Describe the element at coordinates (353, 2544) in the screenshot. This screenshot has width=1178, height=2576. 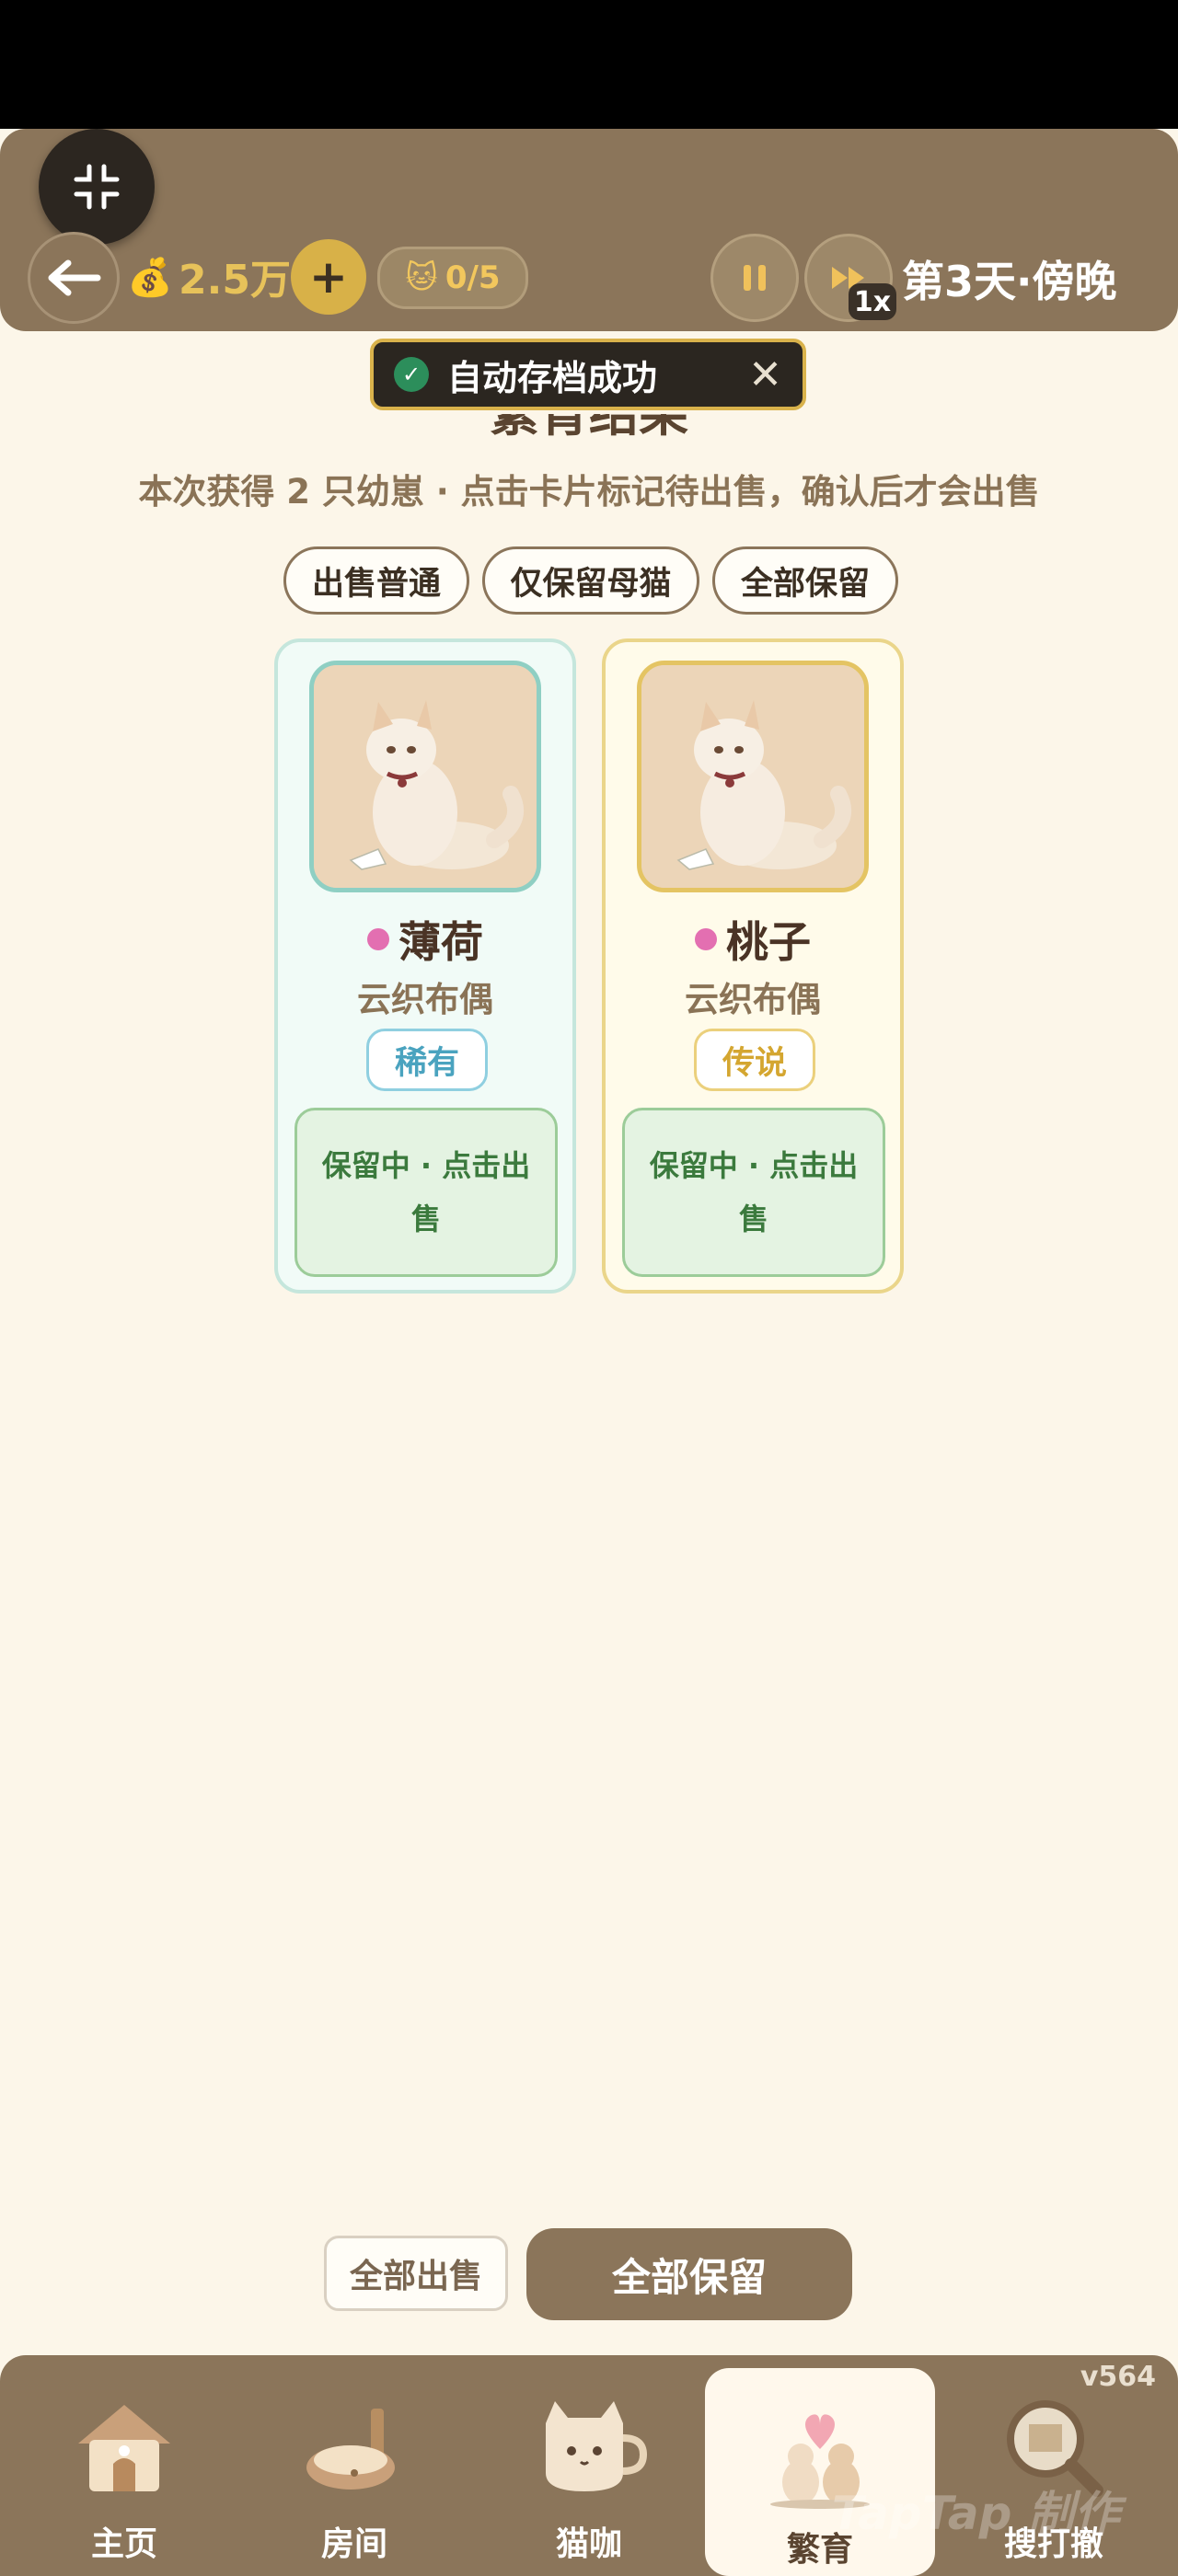
I see `nav-label: 房间` at that location.